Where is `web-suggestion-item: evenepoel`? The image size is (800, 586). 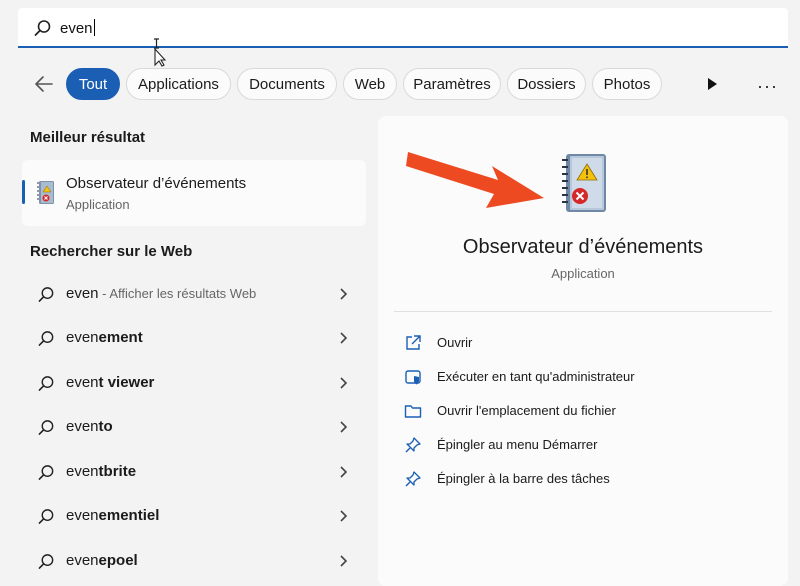 web-suggestion-item: evenepoel is located at coordinates (194, 561).